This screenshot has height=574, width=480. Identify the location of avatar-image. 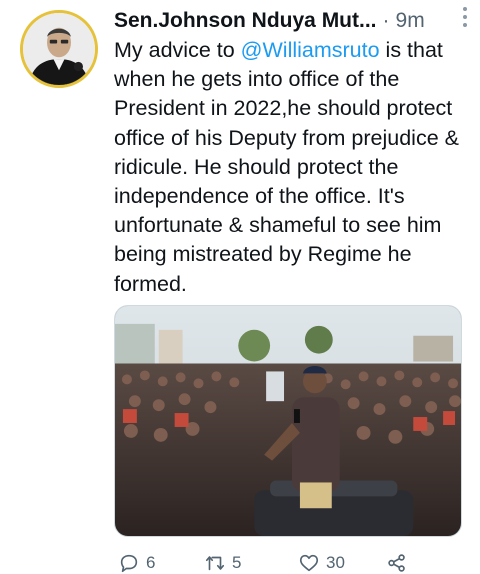
(59, 49).